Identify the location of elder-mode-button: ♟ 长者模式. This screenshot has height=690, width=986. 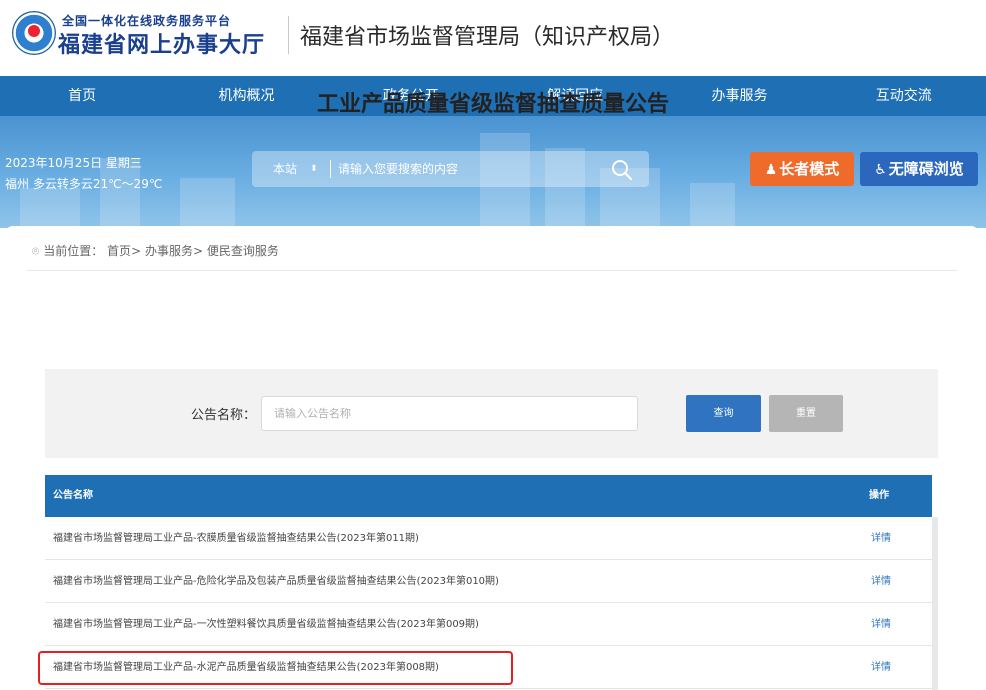
(802, 169).